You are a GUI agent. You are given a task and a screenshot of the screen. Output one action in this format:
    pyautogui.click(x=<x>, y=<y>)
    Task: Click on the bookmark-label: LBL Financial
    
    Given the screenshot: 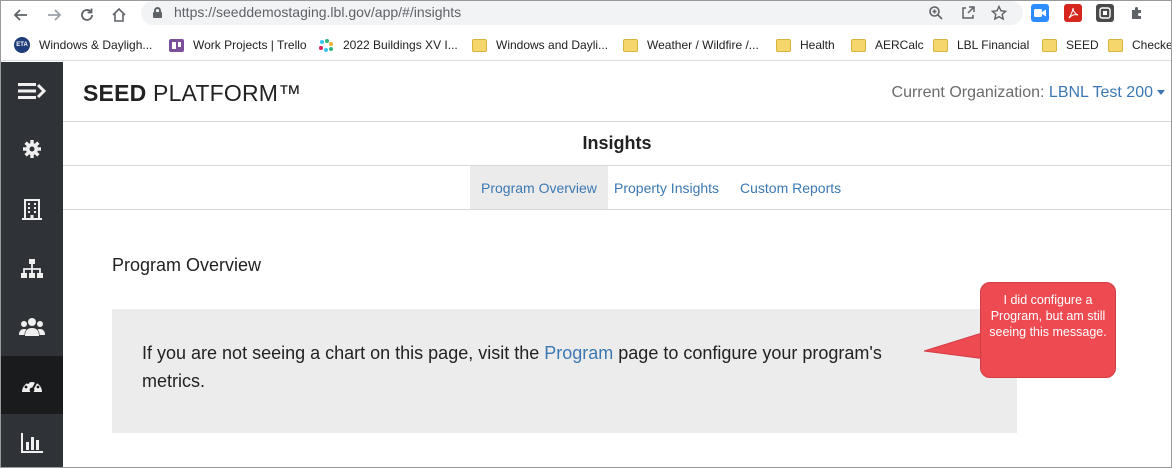 What is the action you would take?
    pyautogui.click(x=993, y=45)
    